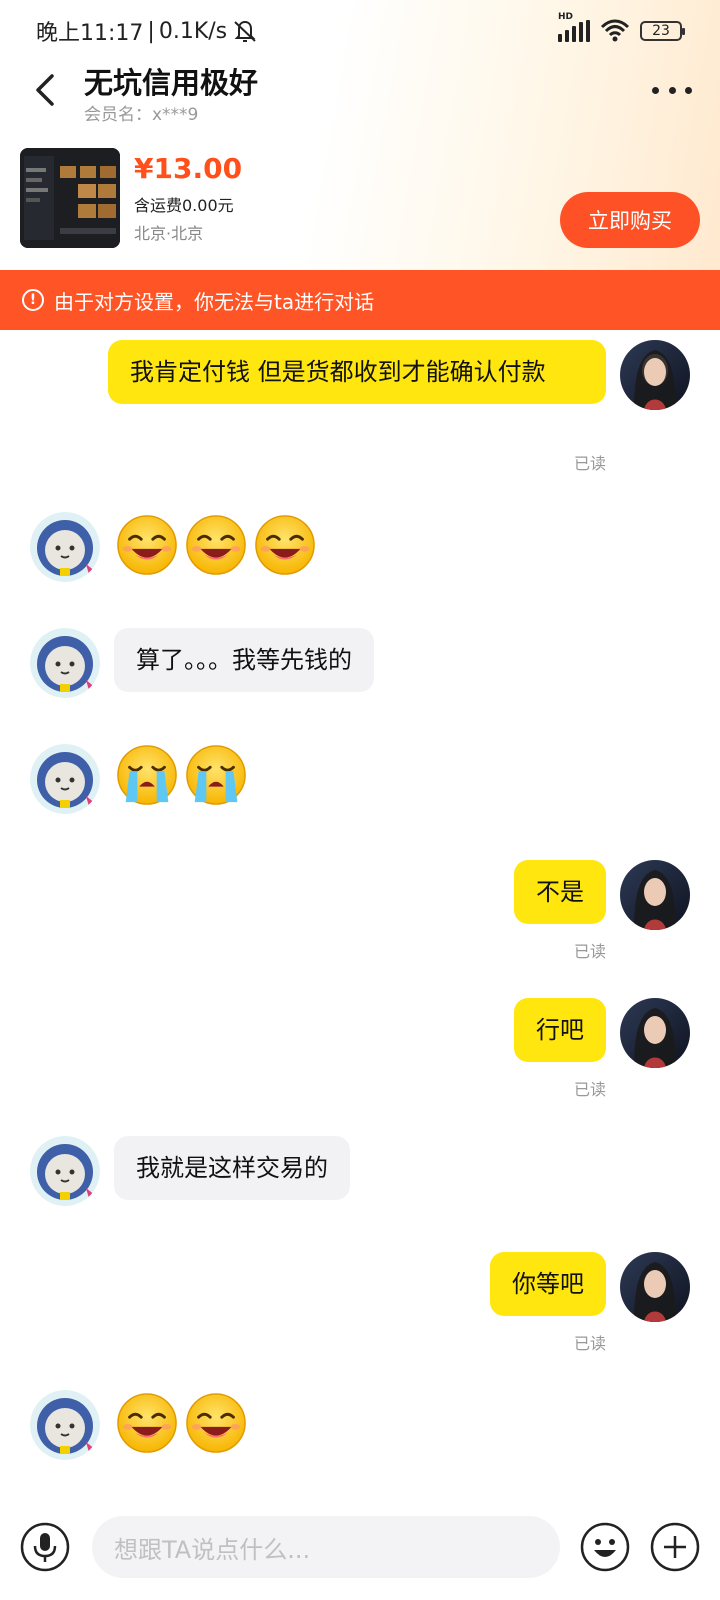 Image resolution: width=720 pixels, height=1600 pixels. What do you see at coordinates (574, 27) in the screenshot?
I see `signal-icon: HD` at bounding box center [574, 27].